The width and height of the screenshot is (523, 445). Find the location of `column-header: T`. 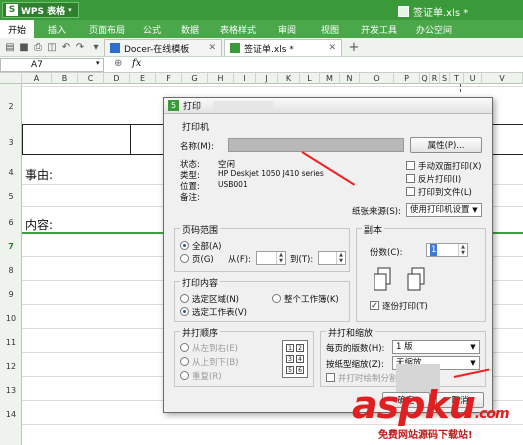

column-header: T is located at coordinates (457, 78).